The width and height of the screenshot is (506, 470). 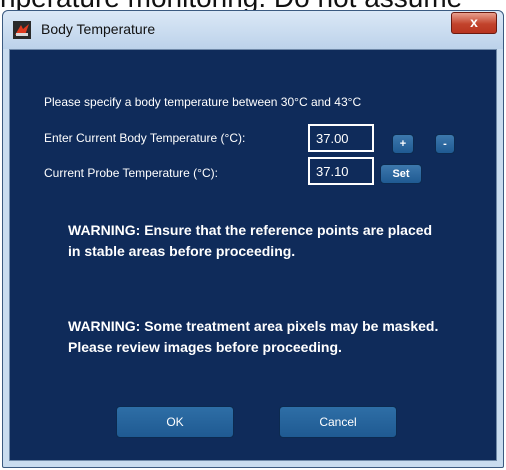 I want to click on ok-button: OK, so click(x=175, y=422).